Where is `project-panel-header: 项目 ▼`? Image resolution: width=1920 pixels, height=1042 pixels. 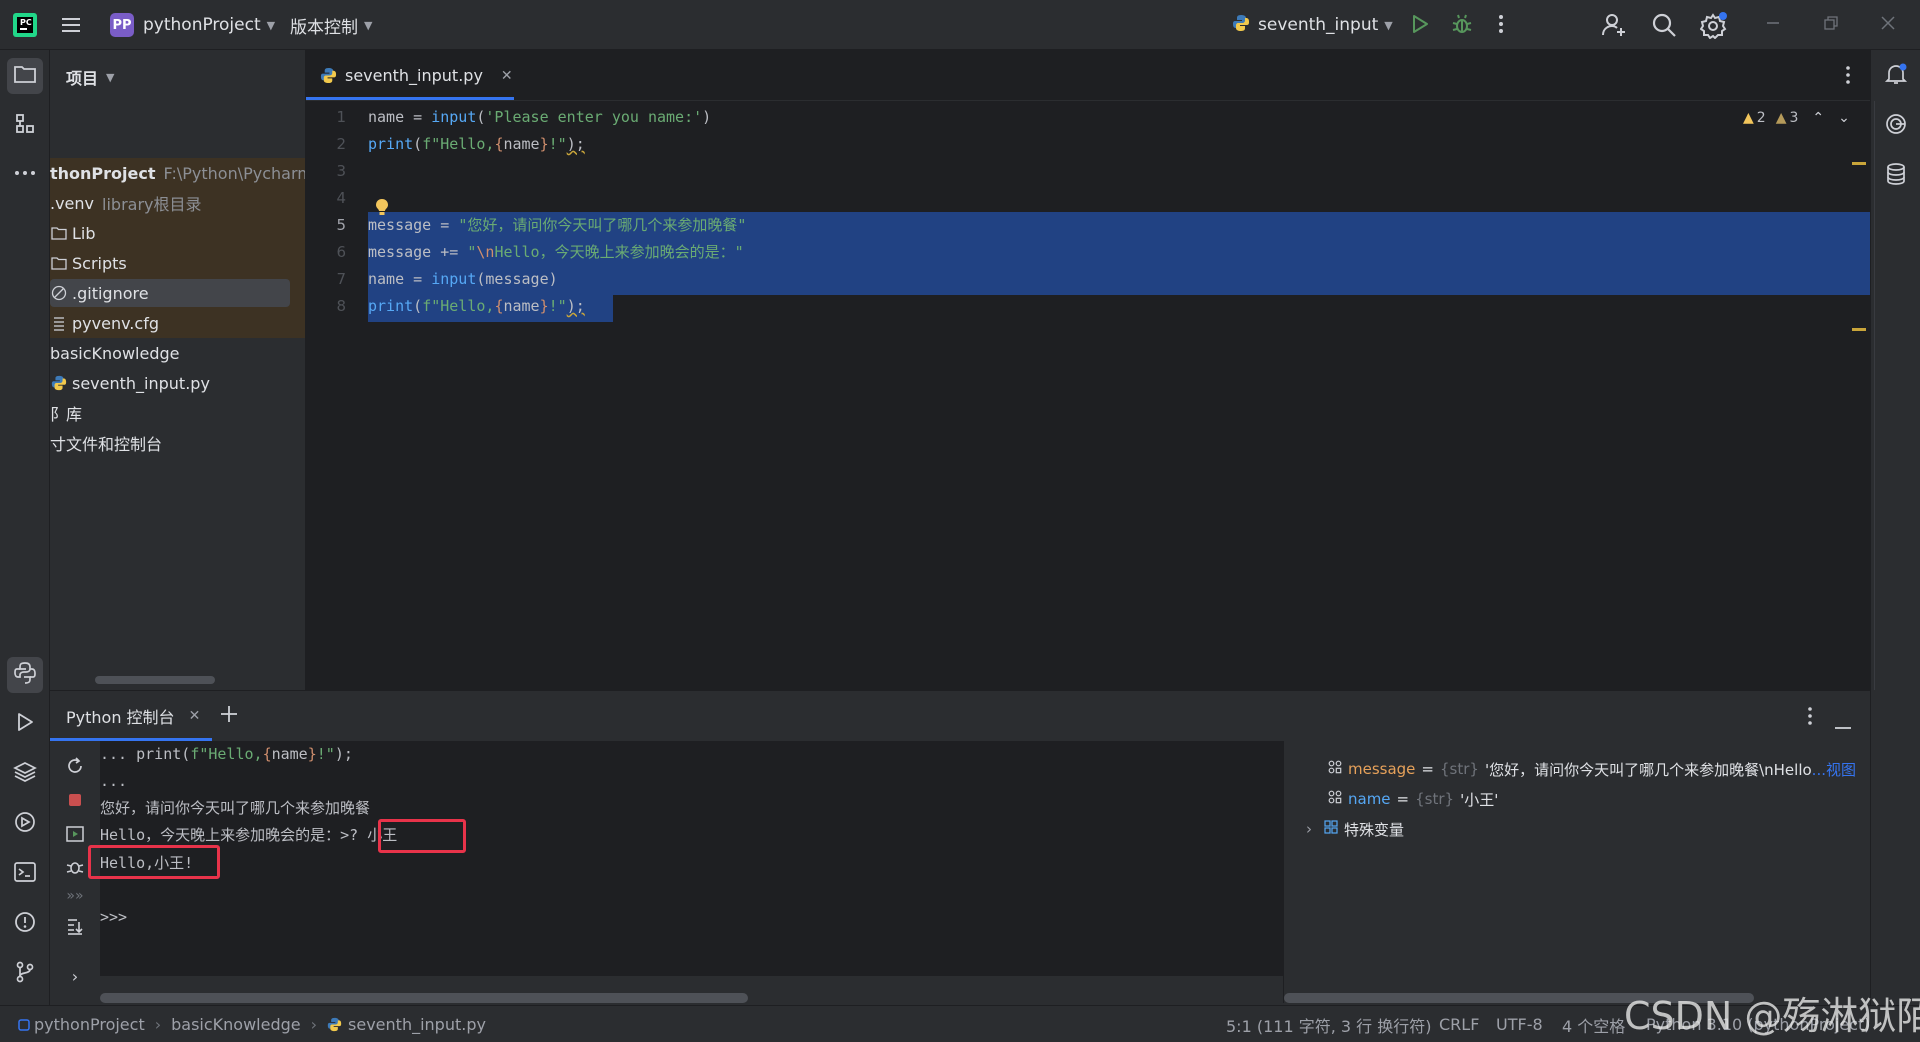 project-panel-header: 项目 ▼ is located at coordinates (90, 77).